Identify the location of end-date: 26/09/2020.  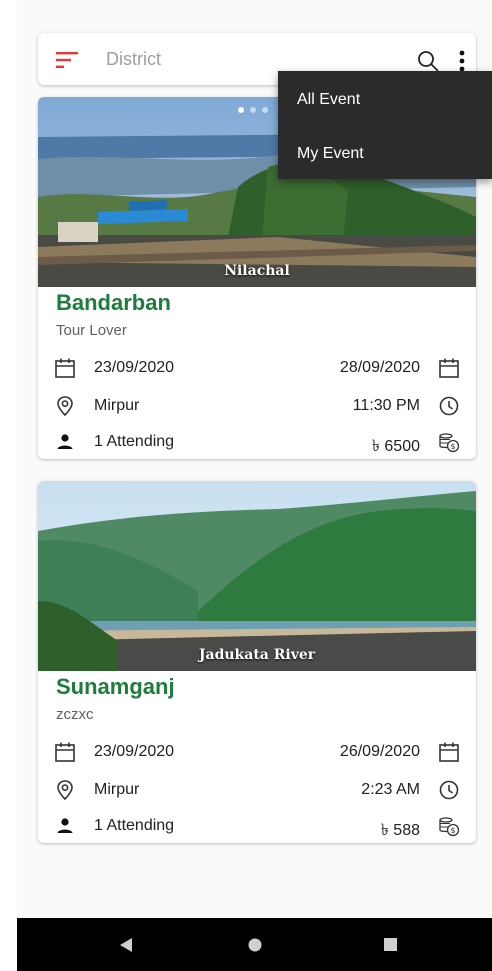
(379, 751).